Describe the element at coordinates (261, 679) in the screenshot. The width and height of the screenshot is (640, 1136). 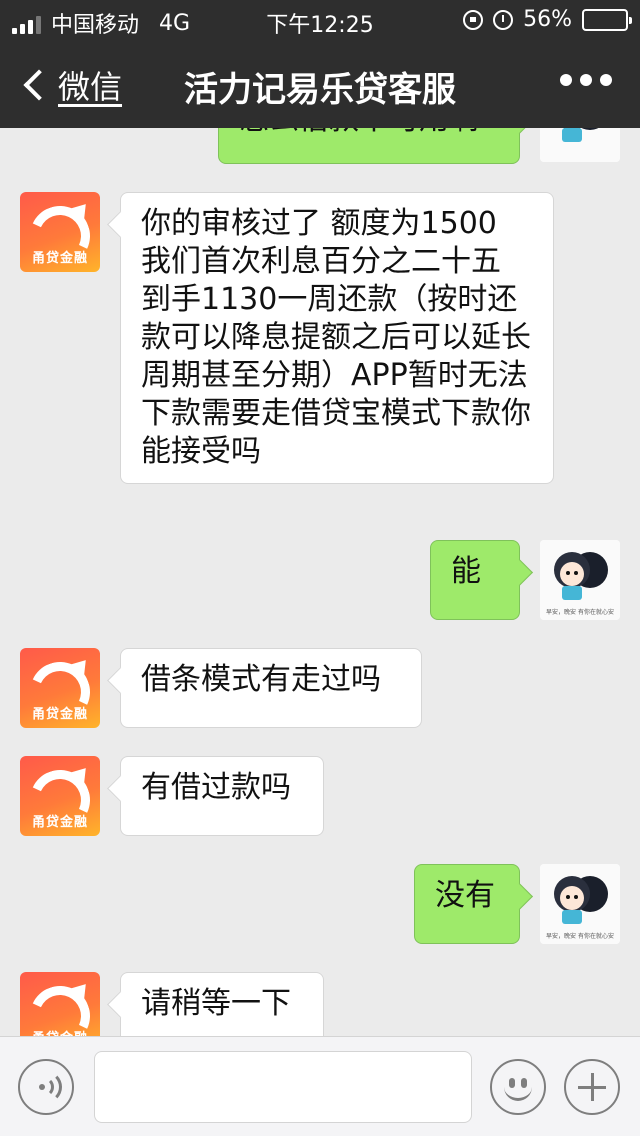
I see `message-text: 借条模式有走过吗` at that location.